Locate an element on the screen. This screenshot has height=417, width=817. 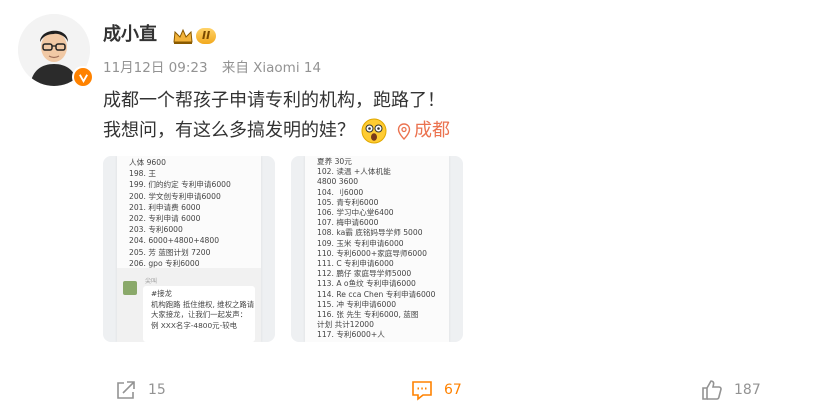
list-item: 计划 共计12000 is located at coordinates (345, 325).